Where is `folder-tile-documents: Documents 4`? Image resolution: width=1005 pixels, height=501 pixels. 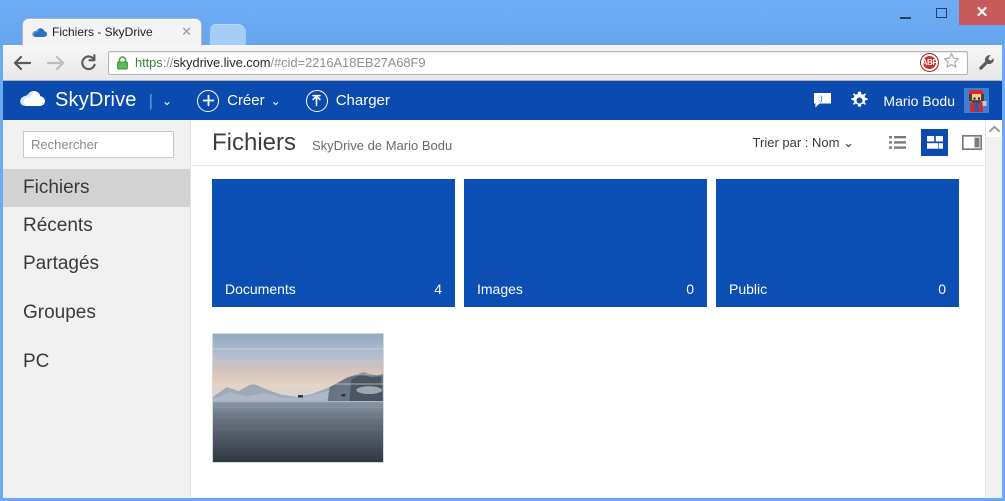 folder-tile-documents: Documents 4 is located at coordinates (333, 243).